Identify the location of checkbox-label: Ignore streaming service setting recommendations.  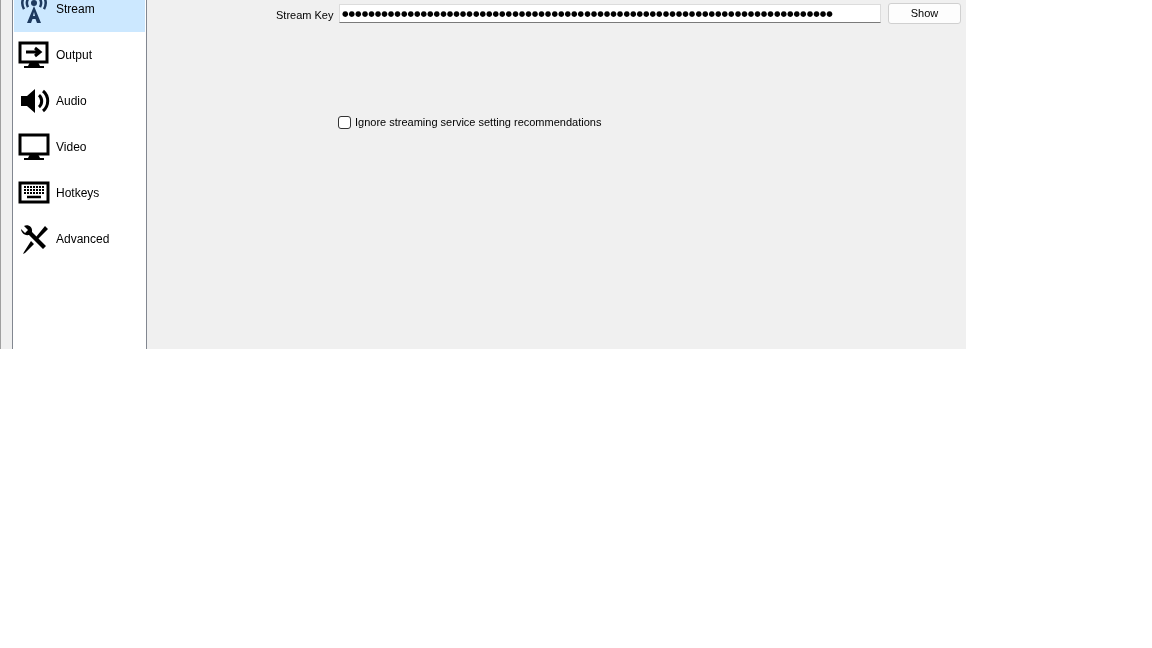
(478, 122).